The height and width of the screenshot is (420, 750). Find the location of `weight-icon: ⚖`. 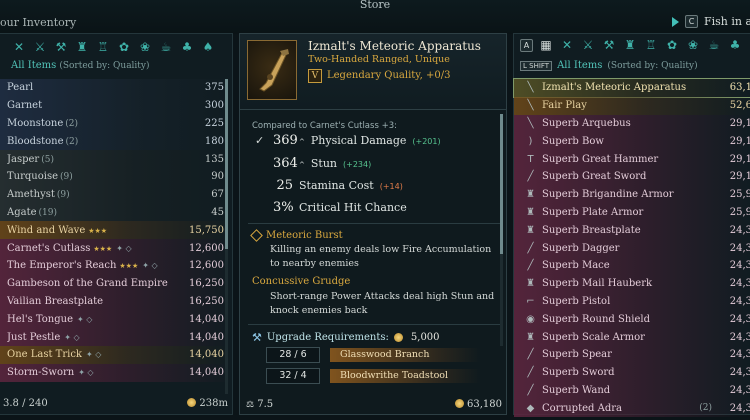

weight-icon: ⚖ is located at coordinates (250, 405).